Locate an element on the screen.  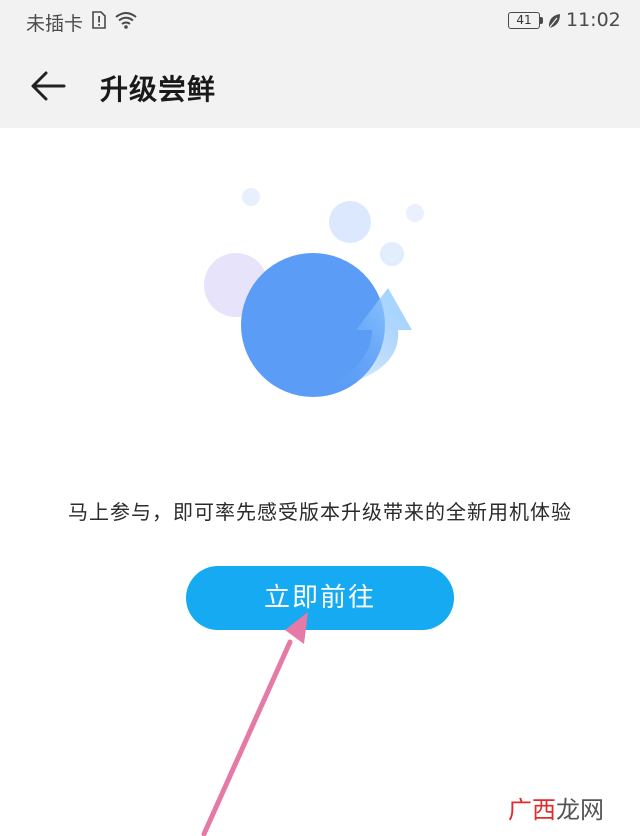
bubble-tiny-right is located at coordinates (415, 213).